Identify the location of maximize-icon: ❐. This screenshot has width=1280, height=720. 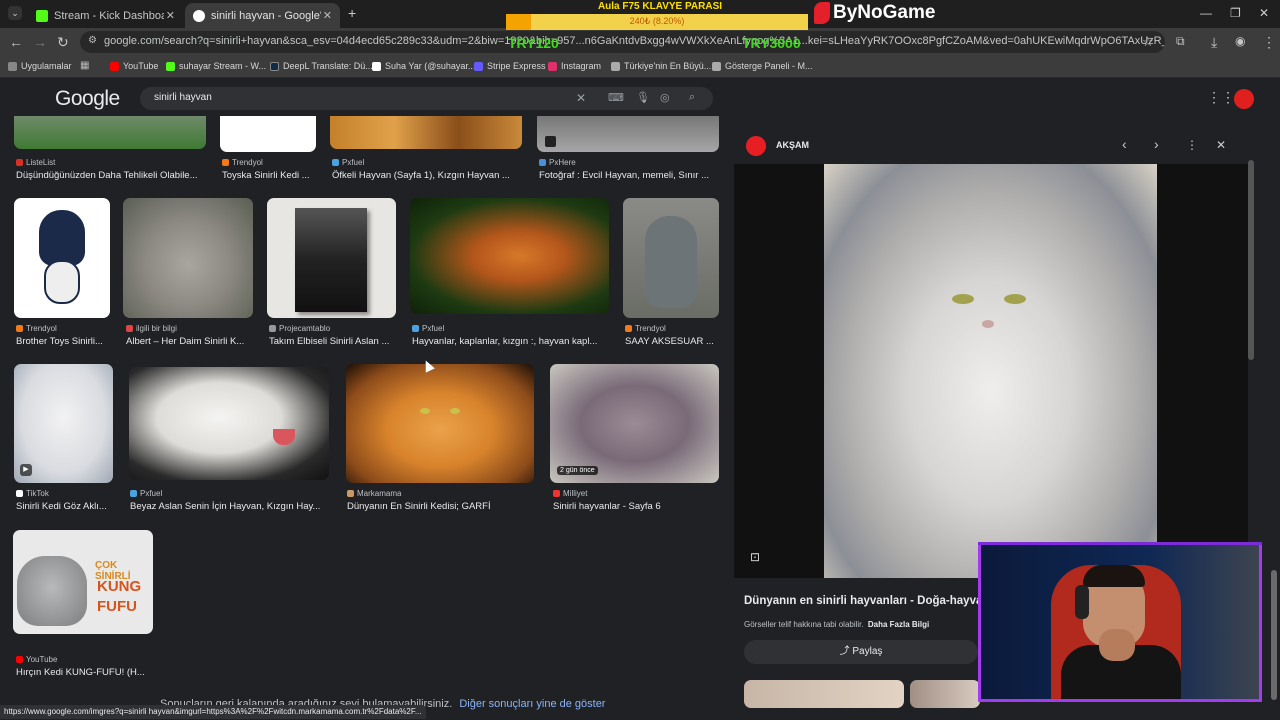
(1235, 13).